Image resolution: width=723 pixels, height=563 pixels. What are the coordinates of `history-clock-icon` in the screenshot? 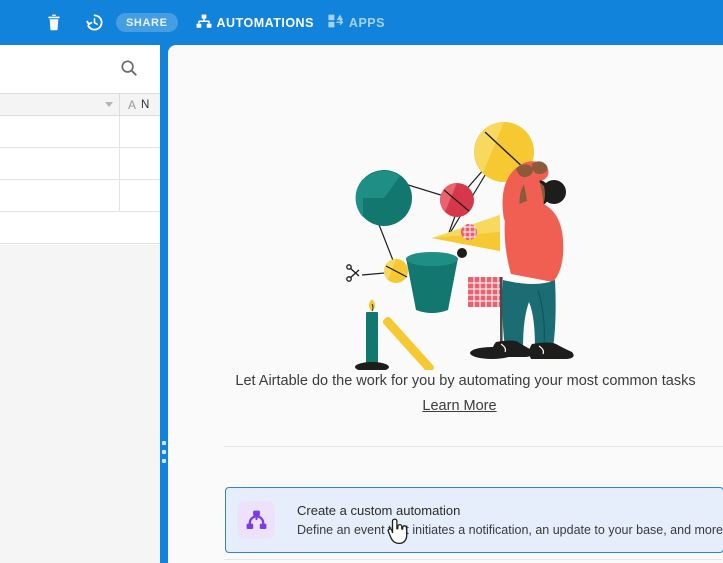 It's located at (94, 22).